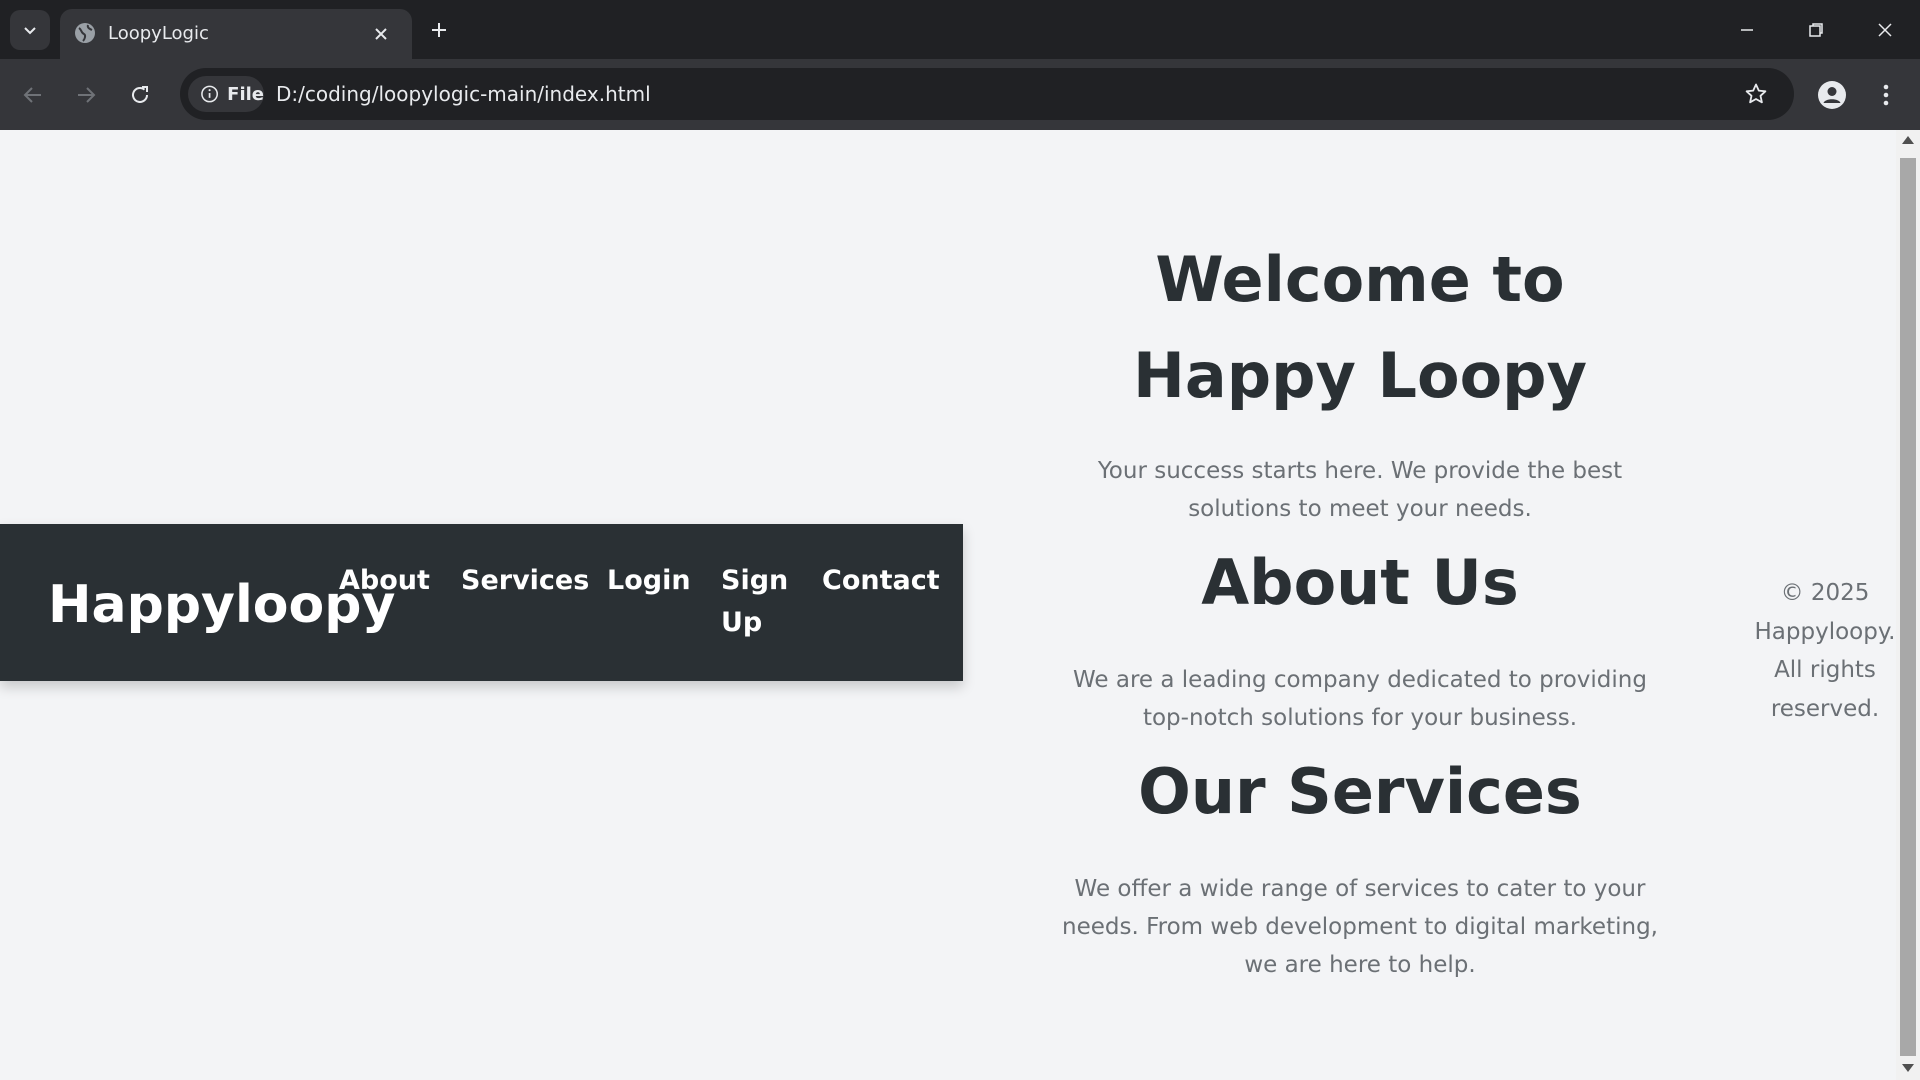 The width and height of the screenshot is (1920, 1080). I want to click on about-heading: About Us, so click(1360, 582).